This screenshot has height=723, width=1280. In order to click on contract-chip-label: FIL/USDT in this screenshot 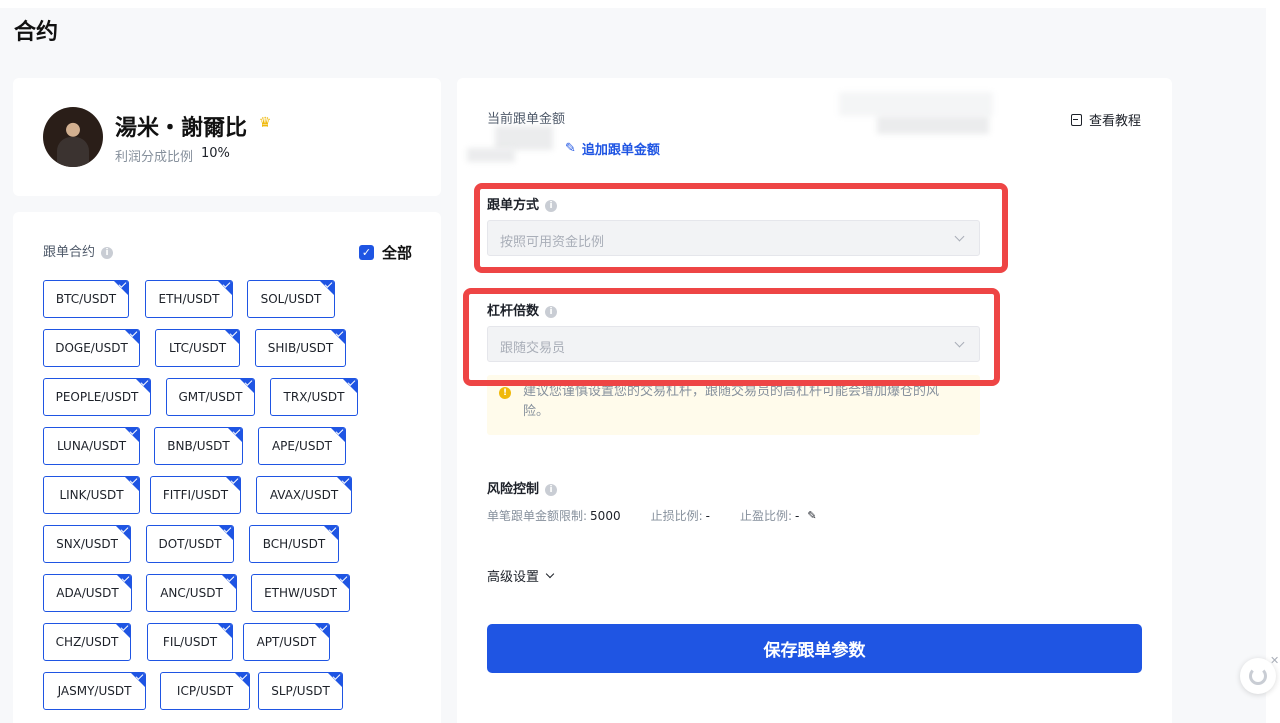, I will do `click(190, 642)`.